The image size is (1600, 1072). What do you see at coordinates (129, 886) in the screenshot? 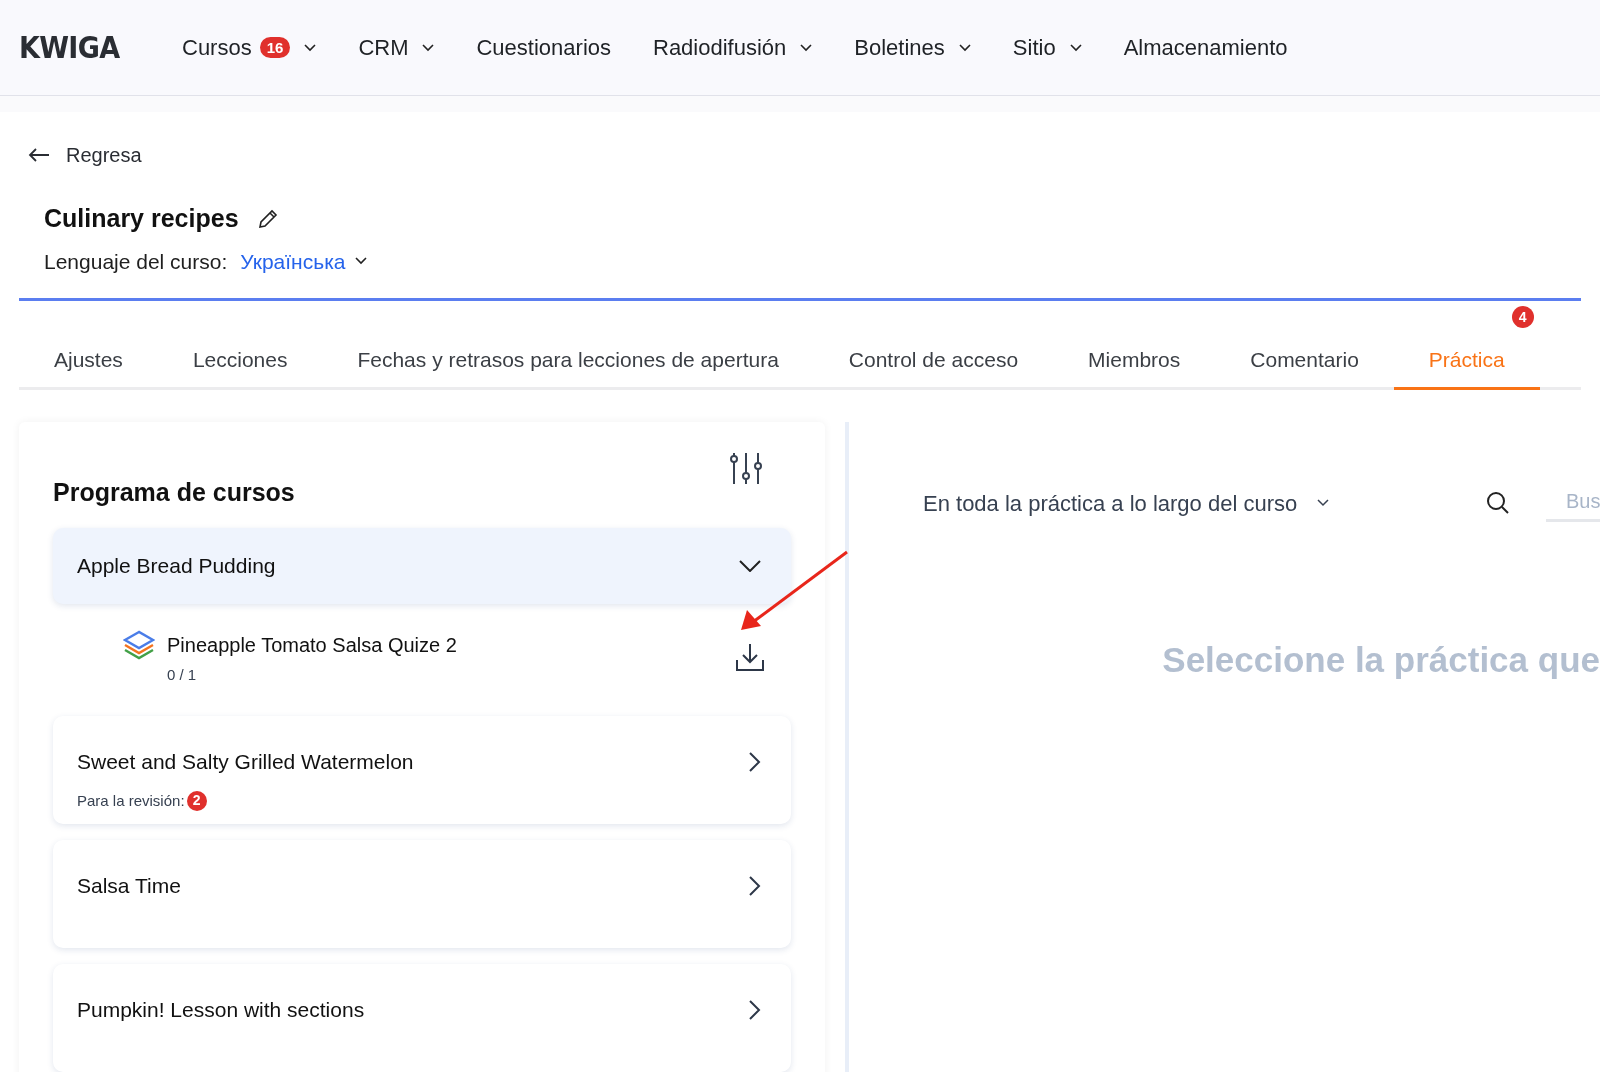
I see `lesson-title: Salsa Time` at bounding box center [129, 886].